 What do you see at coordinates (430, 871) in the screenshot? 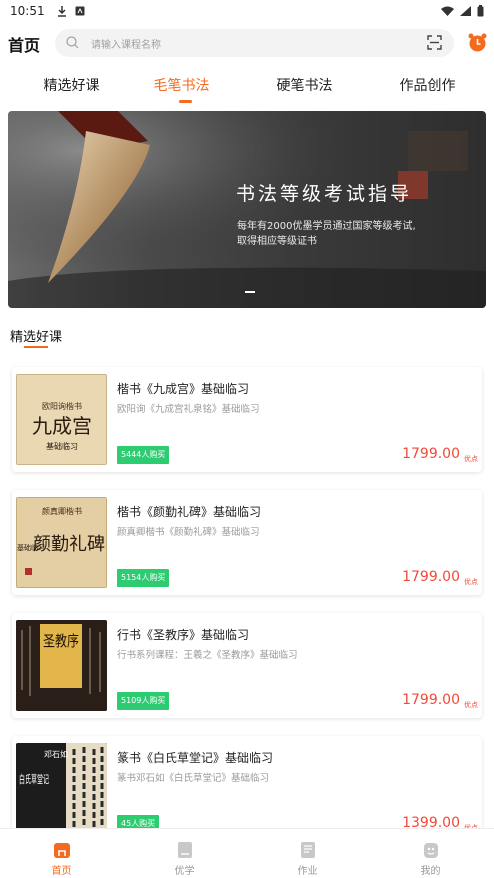
I see `nav-profile-label: 我的` at bounding box center [430, 871].